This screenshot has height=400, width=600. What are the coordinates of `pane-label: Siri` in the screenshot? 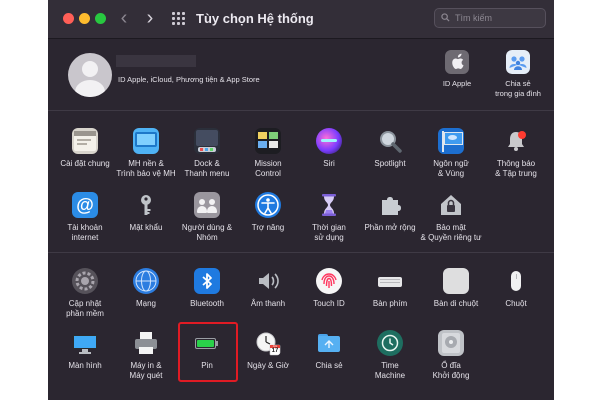 It's located at (329, 163).